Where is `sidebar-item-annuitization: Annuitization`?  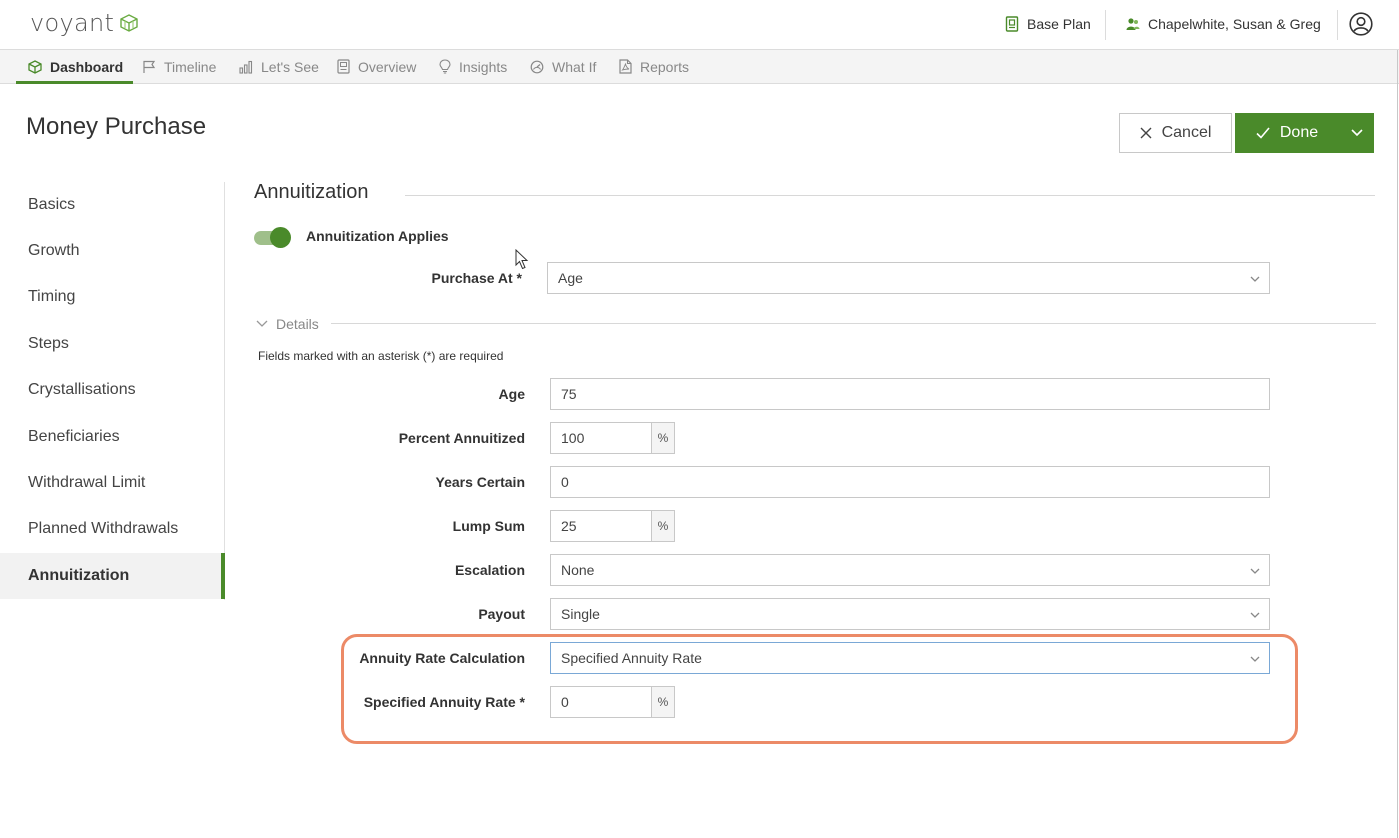 sidebar-item-annuitization: Annuitization is located at coordinates (112, 576).